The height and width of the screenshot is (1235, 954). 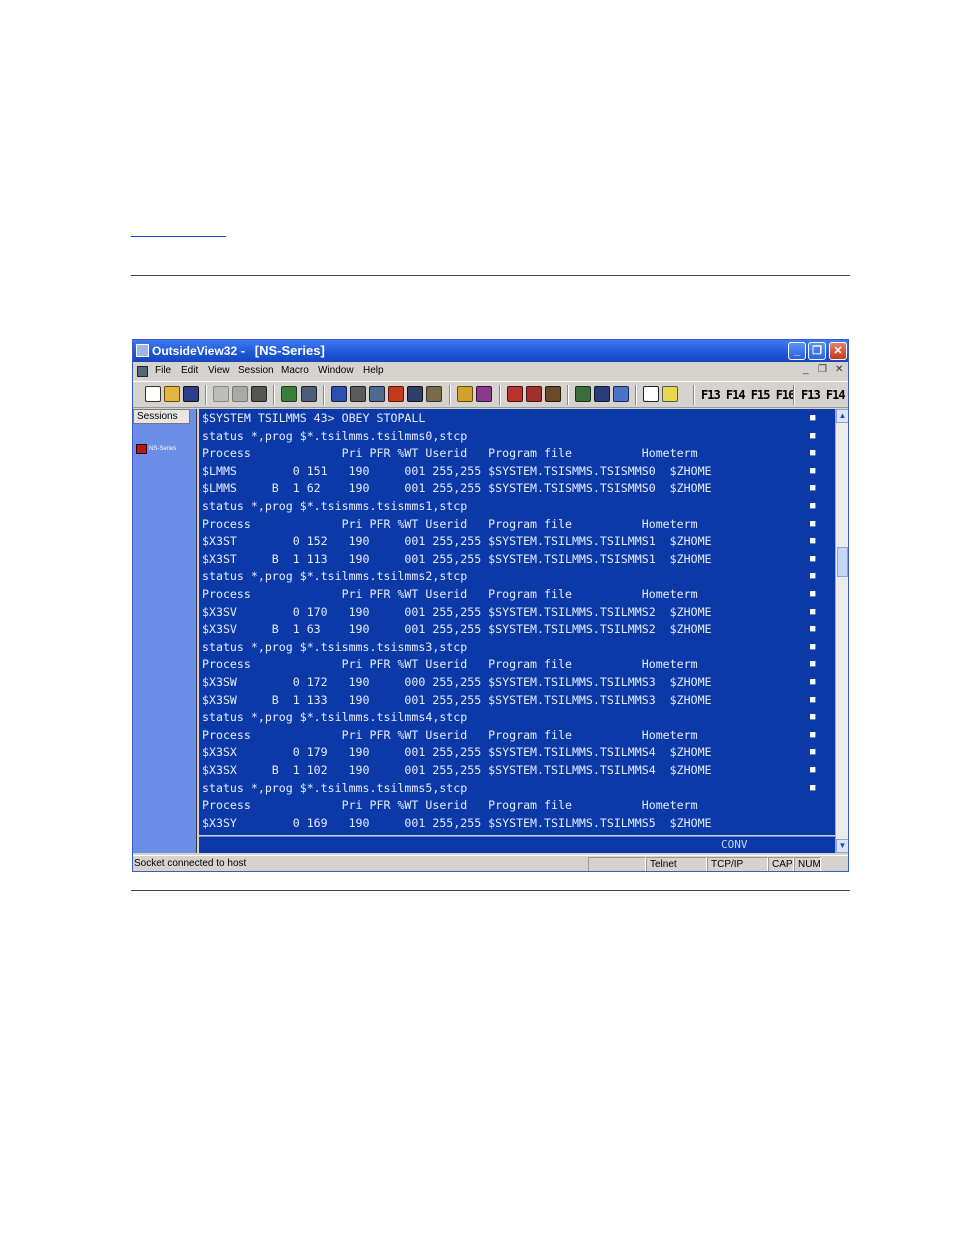 What do you see at coordinates (748, 395) in the screenshot?
I see `function-keys: F13 F14 F15 F16` at bounding box center [748, 395].